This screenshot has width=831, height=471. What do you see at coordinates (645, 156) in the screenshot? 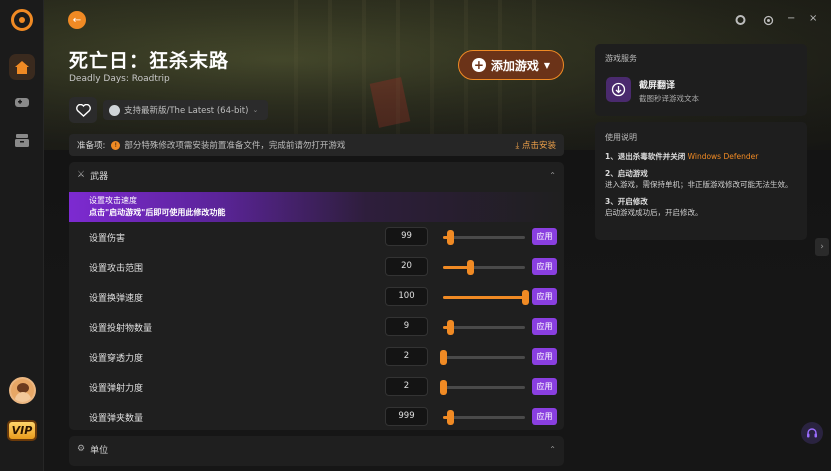
I see `step1-title: 1、退出杀毒软件并关闭` at bounding box center [645, 156].